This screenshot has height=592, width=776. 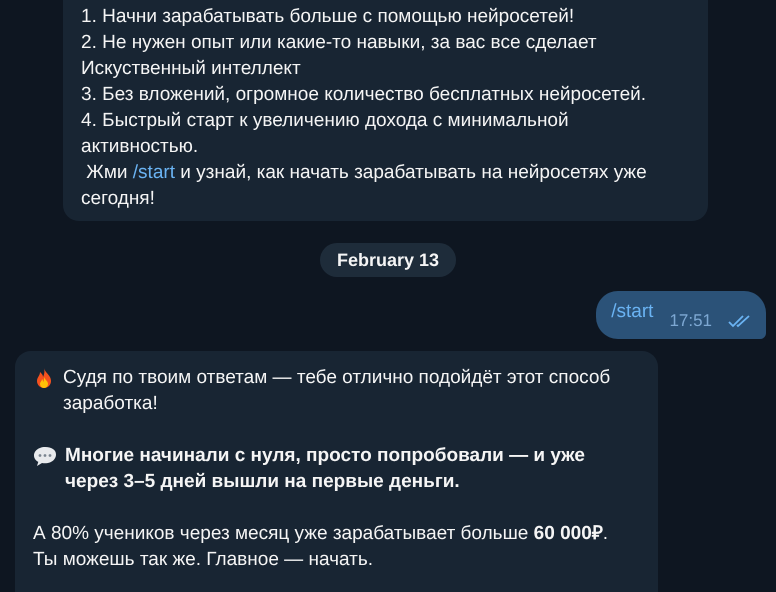 I want to click on message-text: Ты можешь так же. Главное — начать., so click(x=203, y=560).